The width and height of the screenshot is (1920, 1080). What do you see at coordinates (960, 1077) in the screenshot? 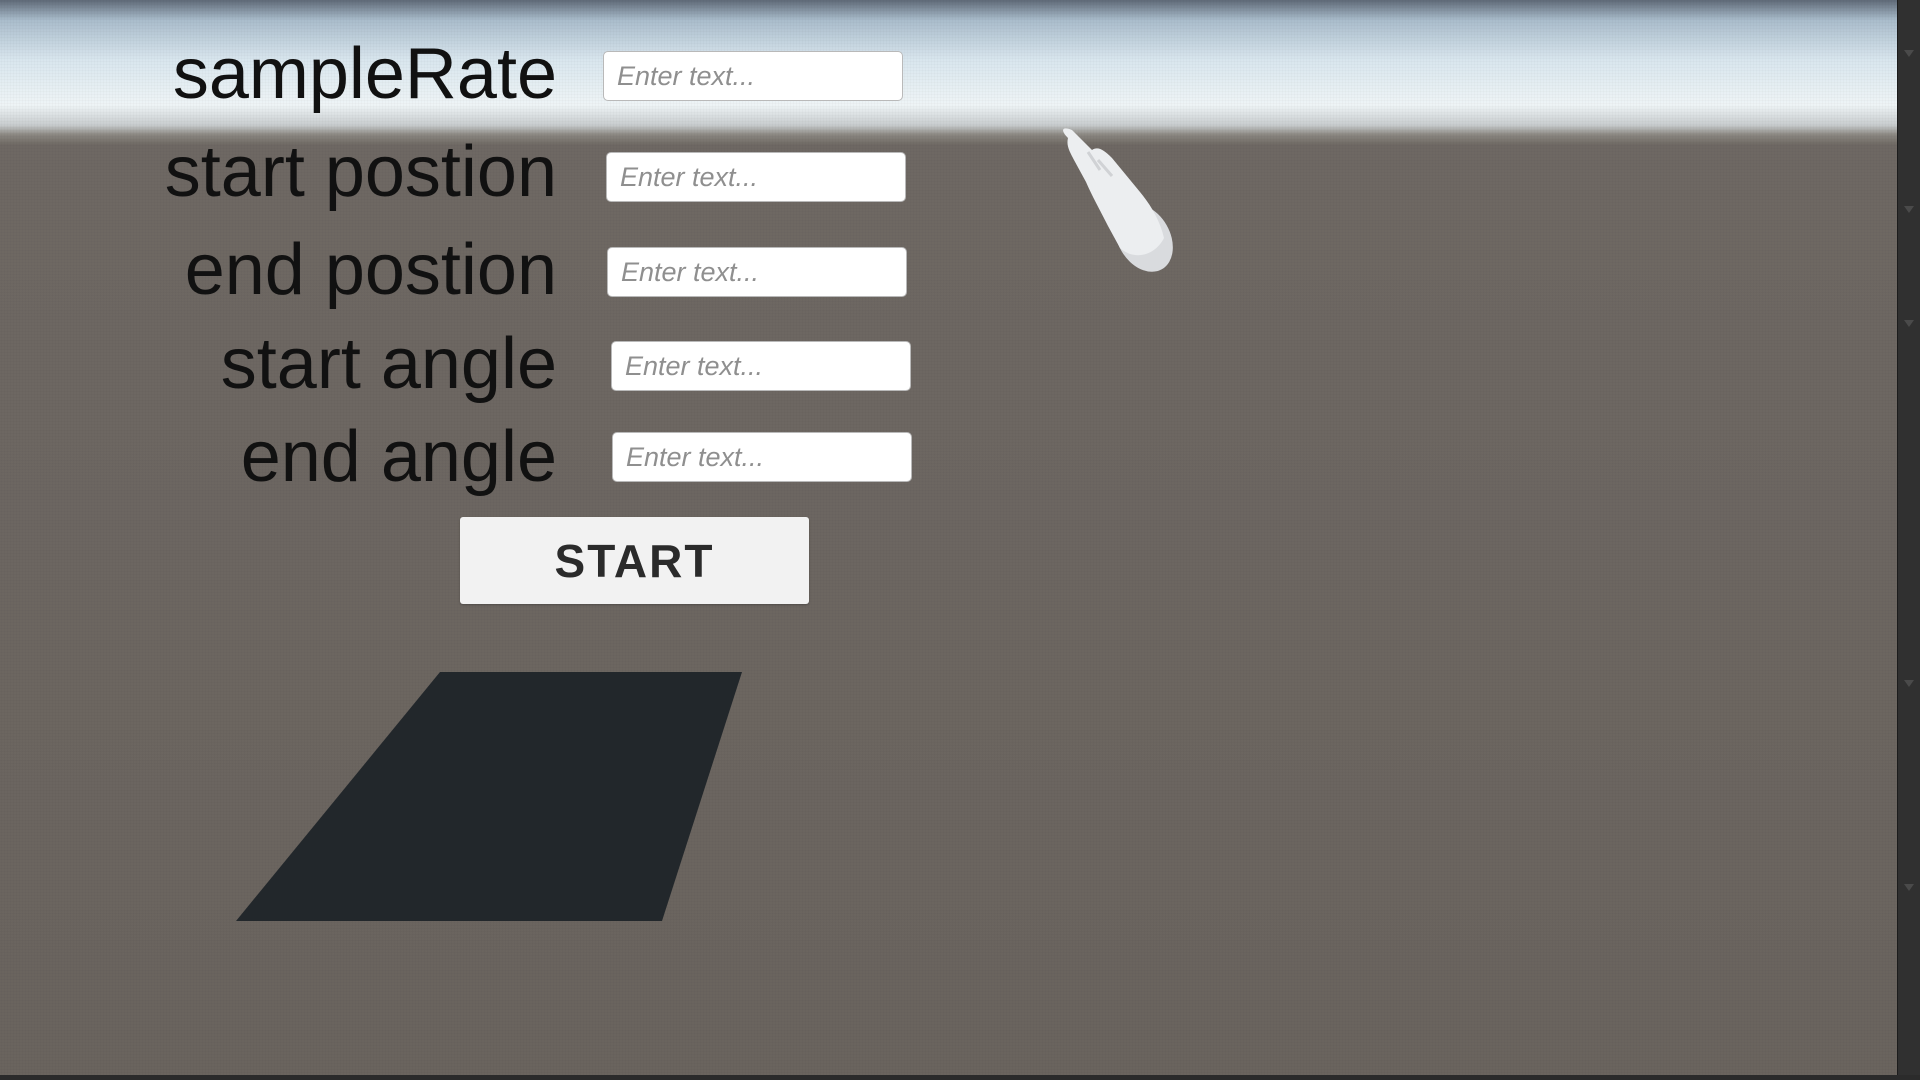
I see `bottom-bar` at bounding box center [960, 1077].